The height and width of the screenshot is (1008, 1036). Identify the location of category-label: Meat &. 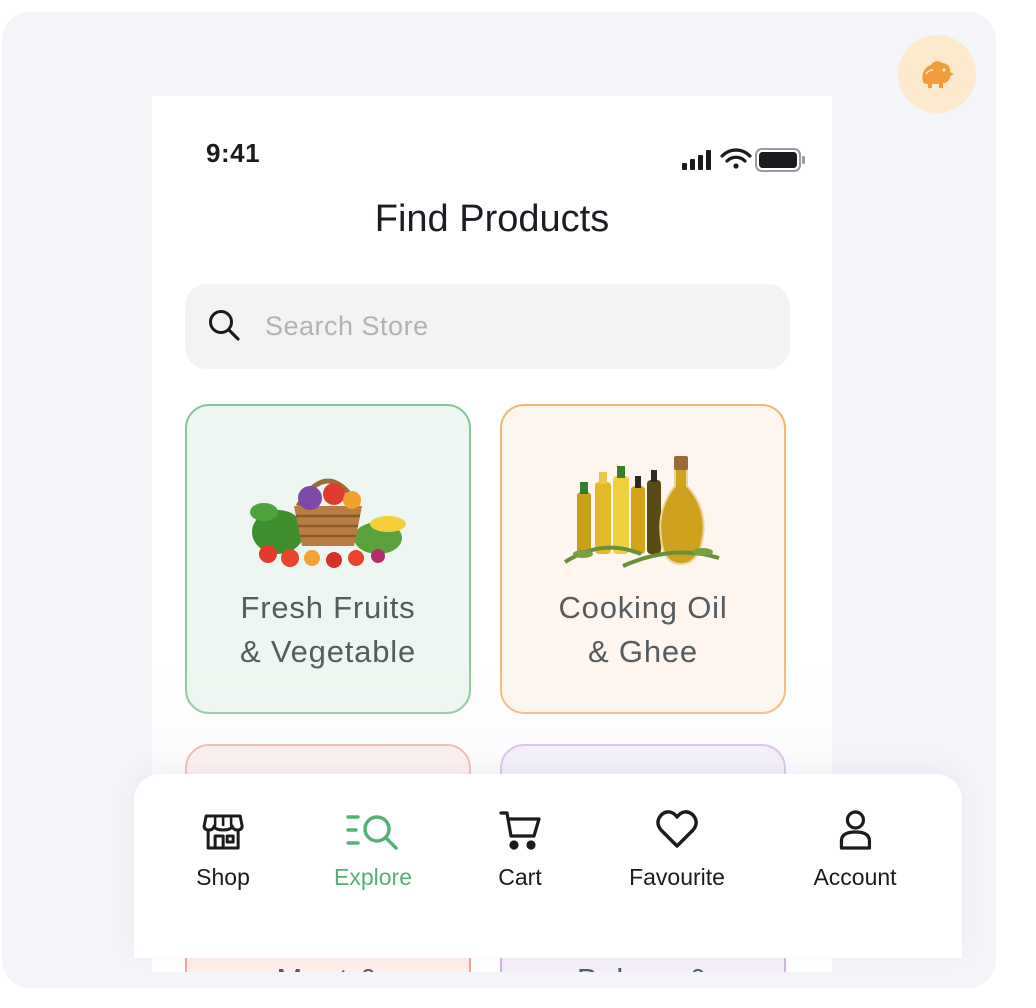
(328, 965).